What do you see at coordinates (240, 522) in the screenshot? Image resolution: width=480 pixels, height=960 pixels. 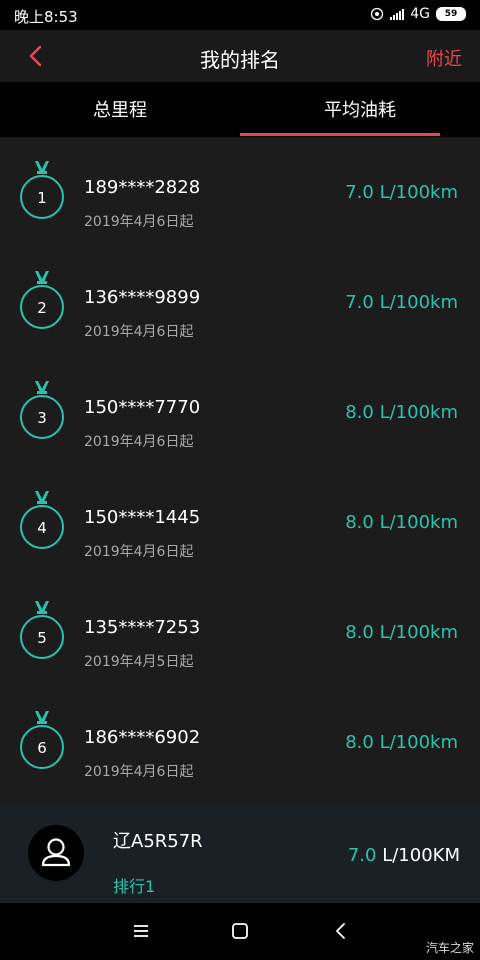 I see `ranking-row: 4 150****1445 2019年4月6日起 8.0 L/100km` at bounding box center [240, 522].